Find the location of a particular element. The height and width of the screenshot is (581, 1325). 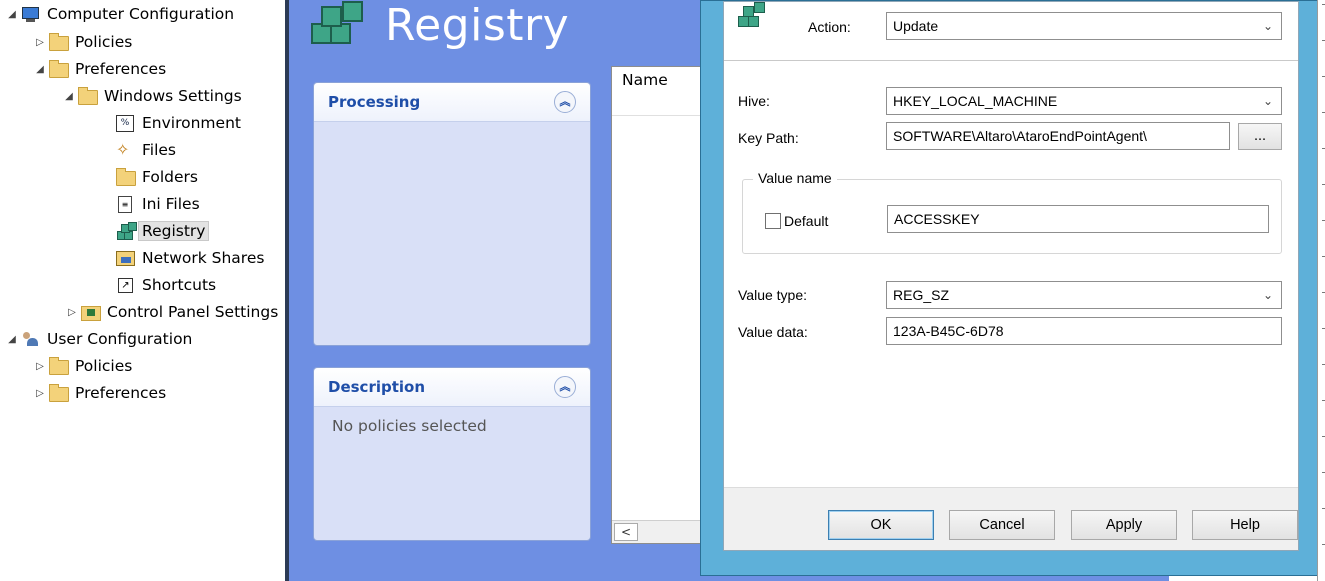

tree-item-label: Windows Settings is located at coordinates (173, 96).